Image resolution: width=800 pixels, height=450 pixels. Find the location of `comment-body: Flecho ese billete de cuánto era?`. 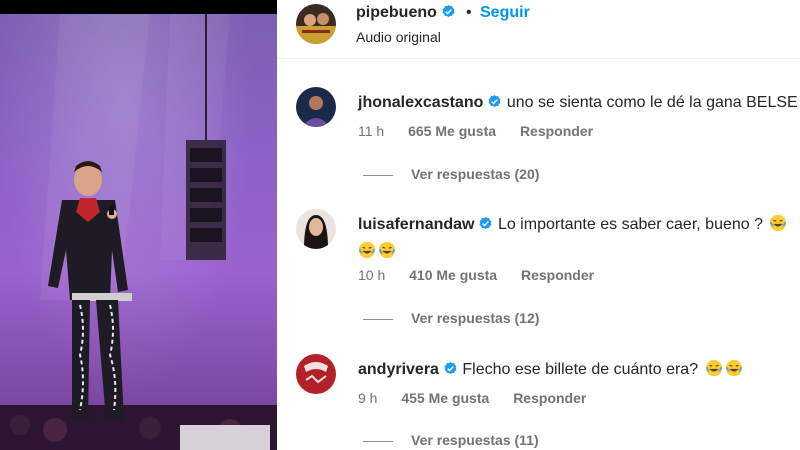

comment-body: Flecho ese billete de cuánto era? is located at coordinates (580, 369).